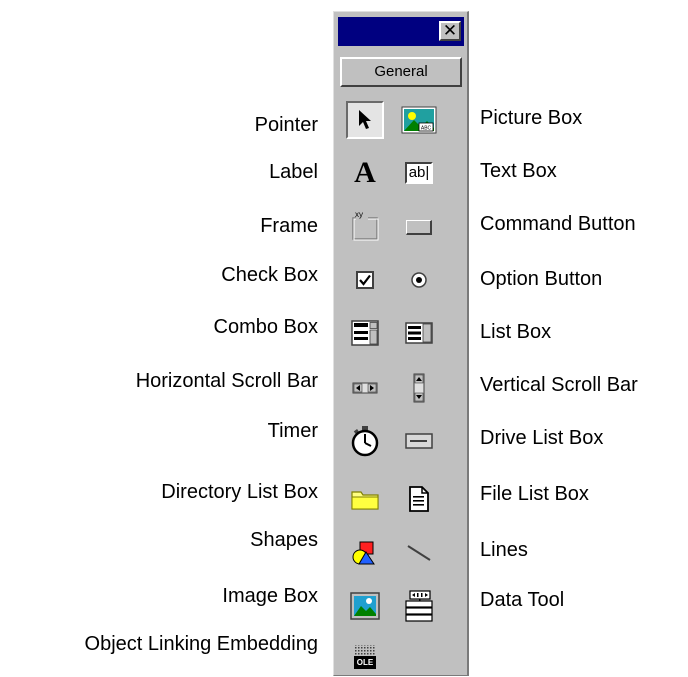 This screenshot has width=688, height=677. I want to click on label-icon: A, so click(365, 172).